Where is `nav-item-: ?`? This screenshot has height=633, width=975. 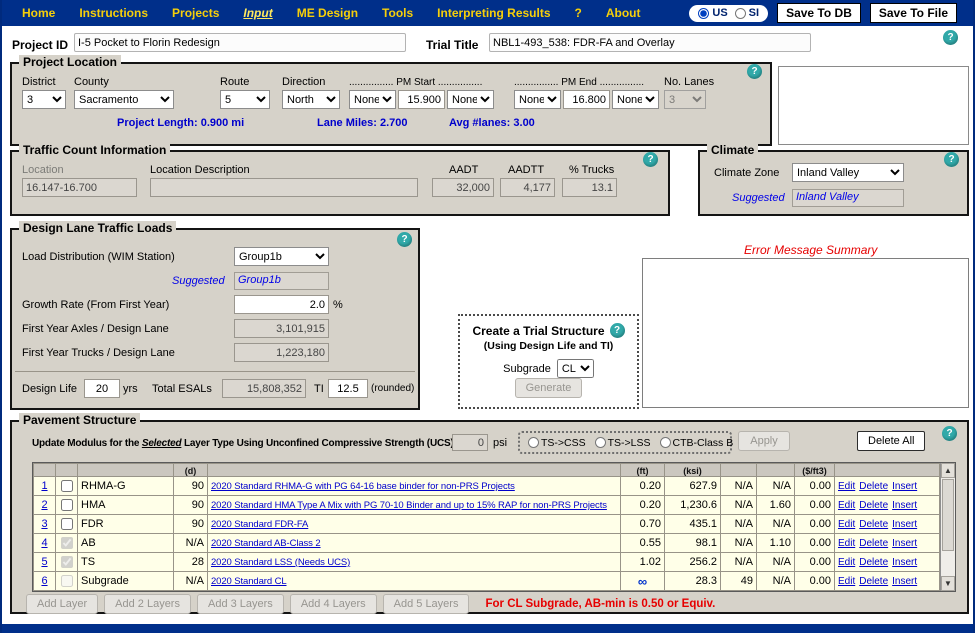
nav-item-: ? is located at coordinates (578, 13).